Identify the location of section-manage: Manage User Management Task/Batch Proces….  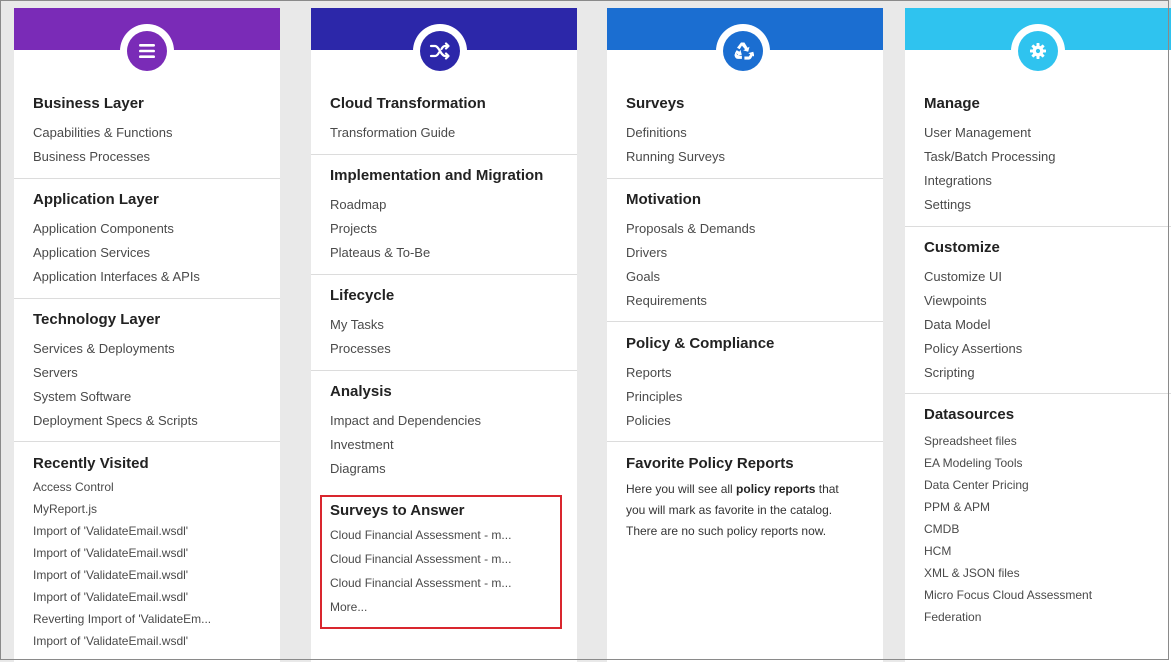
(1043, 155).